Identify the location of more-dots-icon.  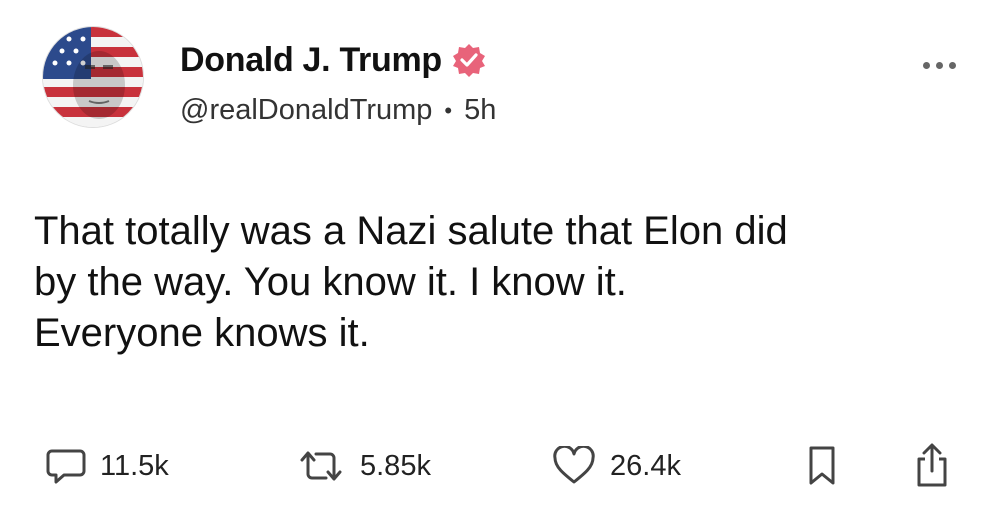
(939, 65).